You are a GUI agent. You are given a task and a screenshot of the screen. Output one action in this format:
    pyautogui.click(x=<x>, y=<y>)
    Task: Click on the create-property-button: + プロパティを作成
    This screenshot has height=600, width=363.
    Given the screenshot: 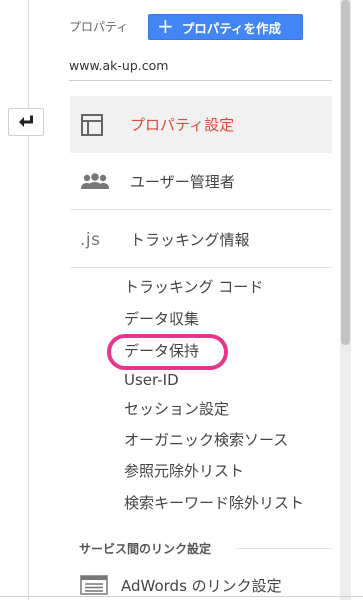 What is the action you would take?
    pyautogui.click(x=225, y=27)
    